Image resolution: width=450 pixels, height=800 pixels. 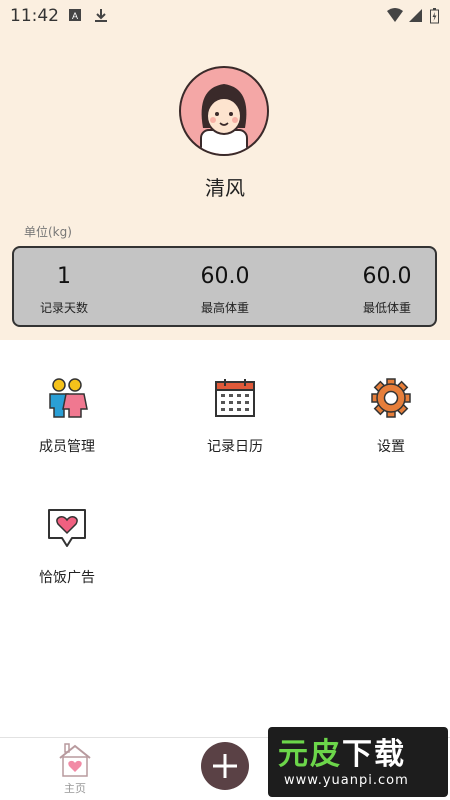 What do you see at coordinates (434, 16) in the screenshot?
I see `battery-icon` at bounding box center [434, 16].